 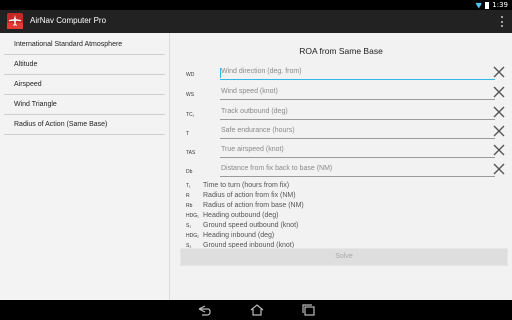 What do you see at coordinates (487, 5) in the screenshot?
I see `battery-icon` at bounding box center [487, 5].